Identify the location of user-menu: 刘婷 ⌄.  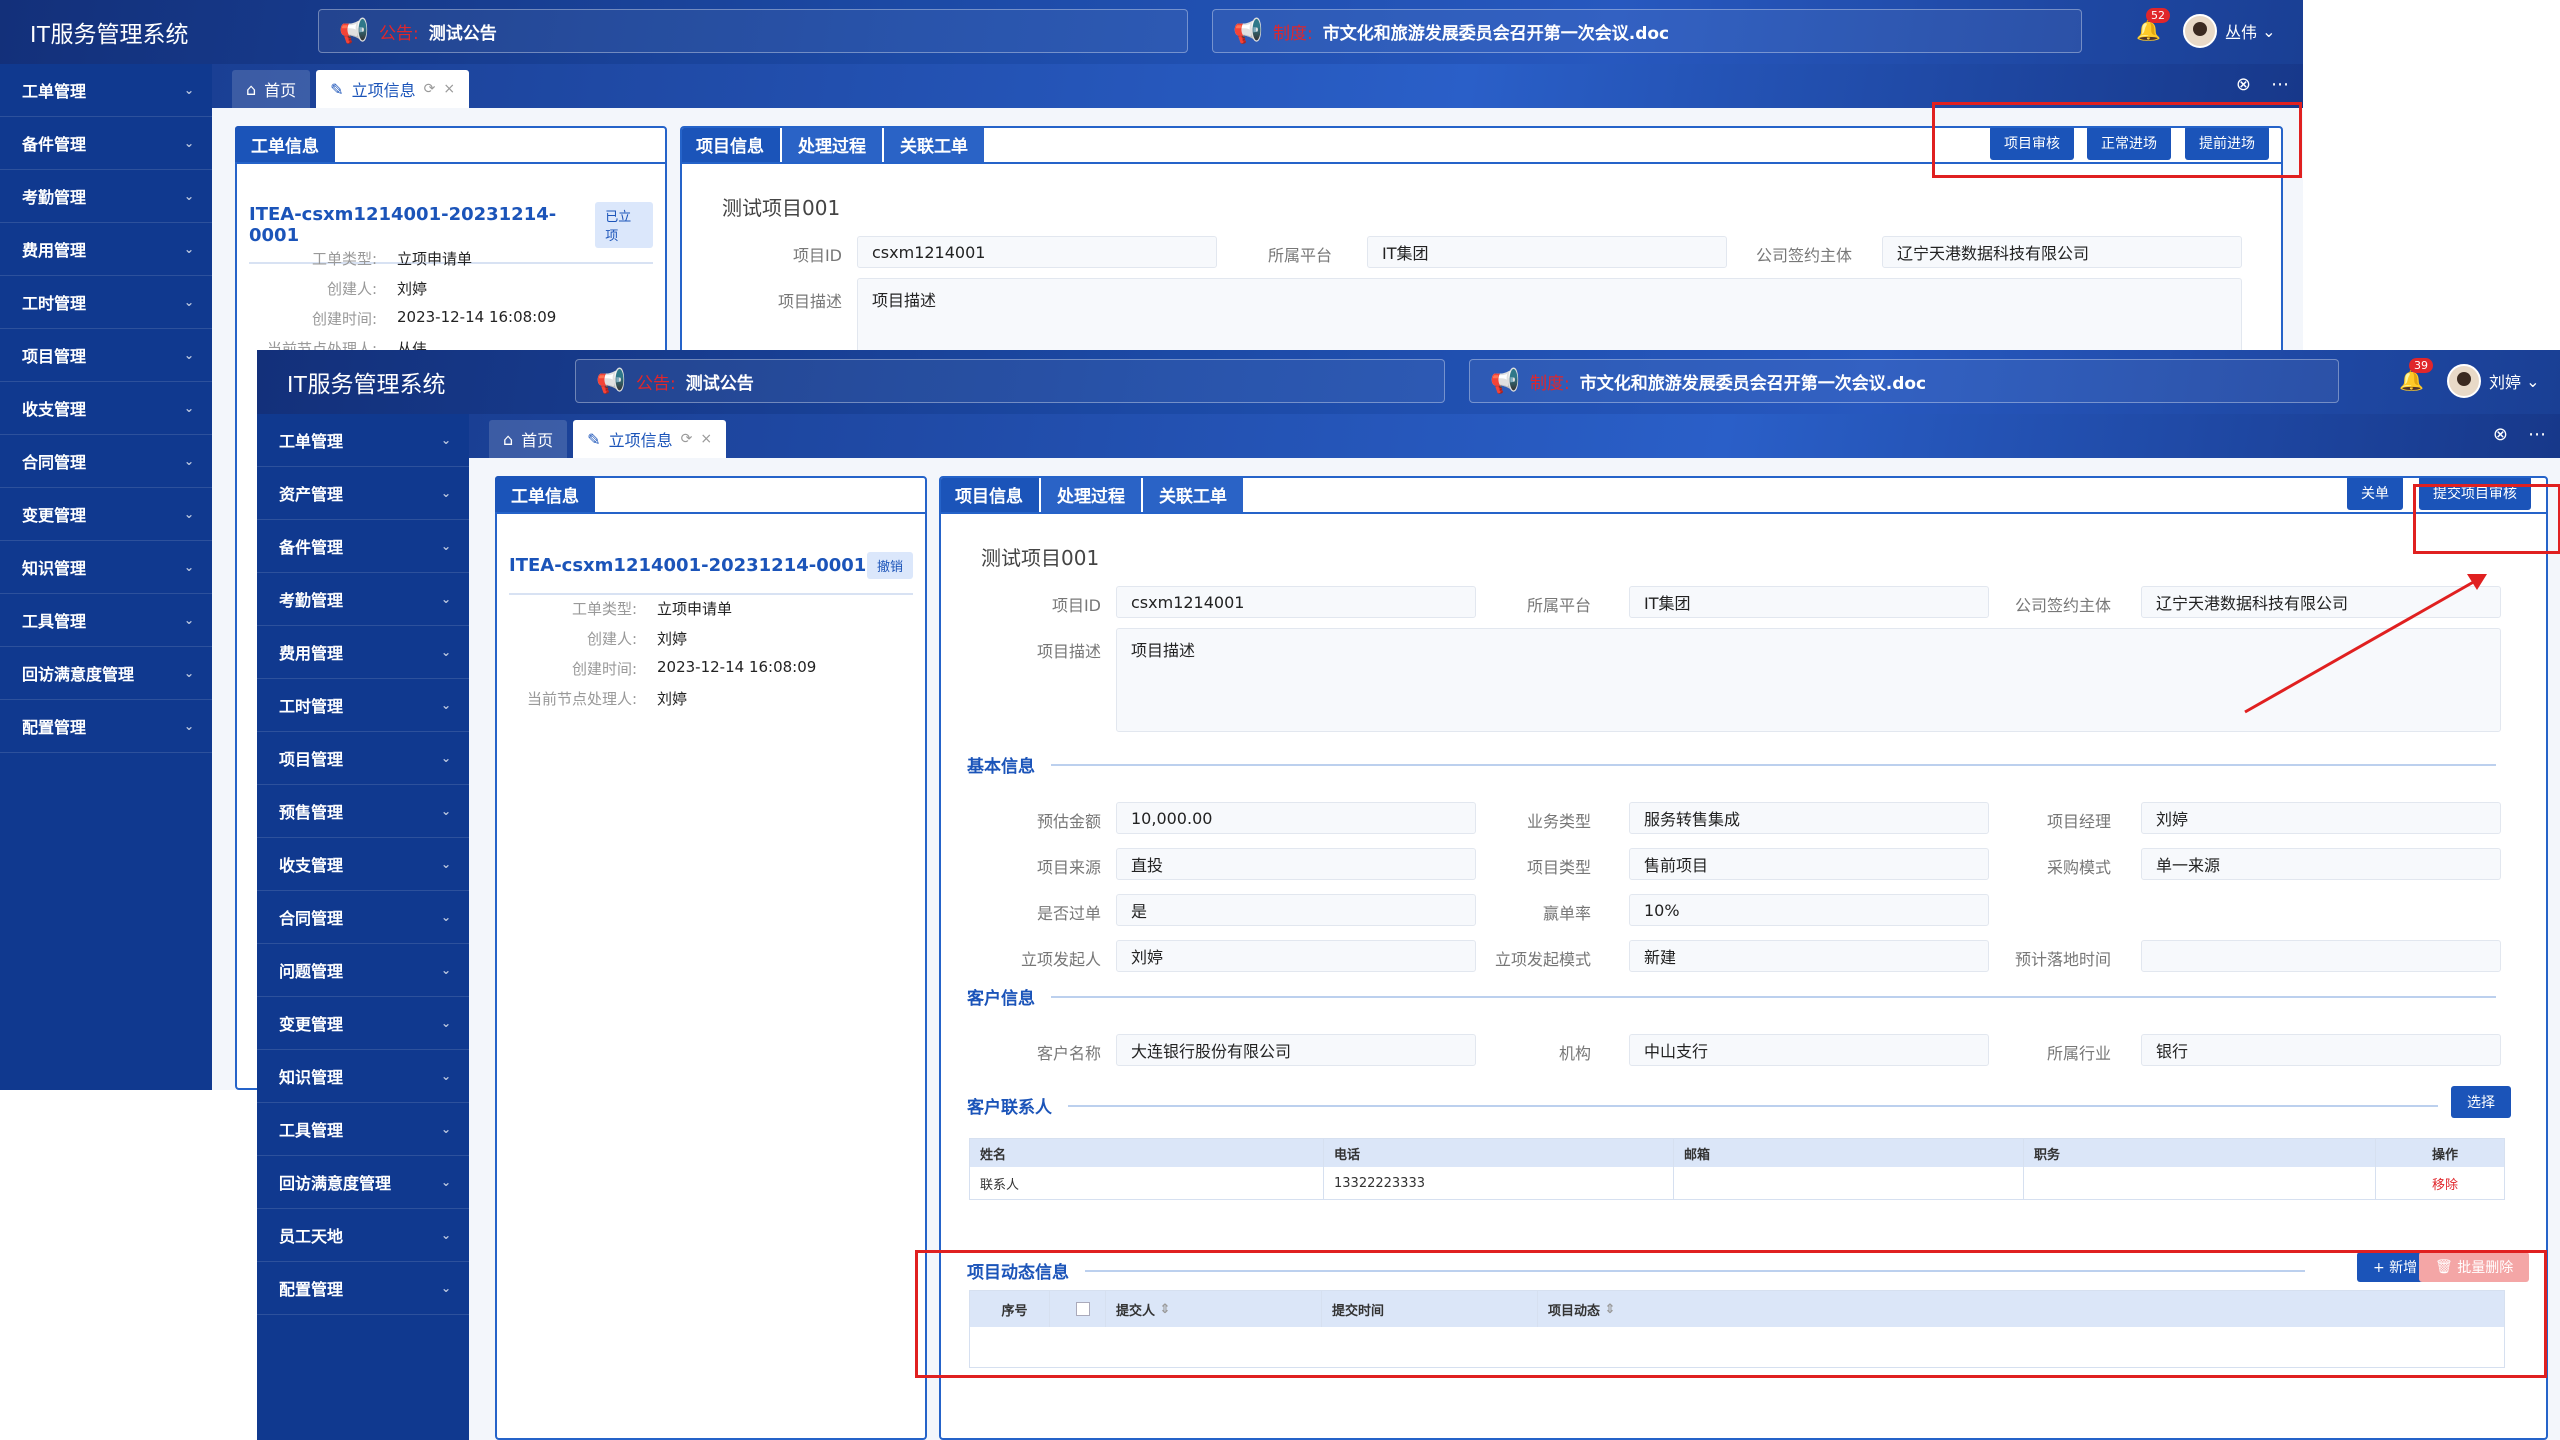
(2493, 381).